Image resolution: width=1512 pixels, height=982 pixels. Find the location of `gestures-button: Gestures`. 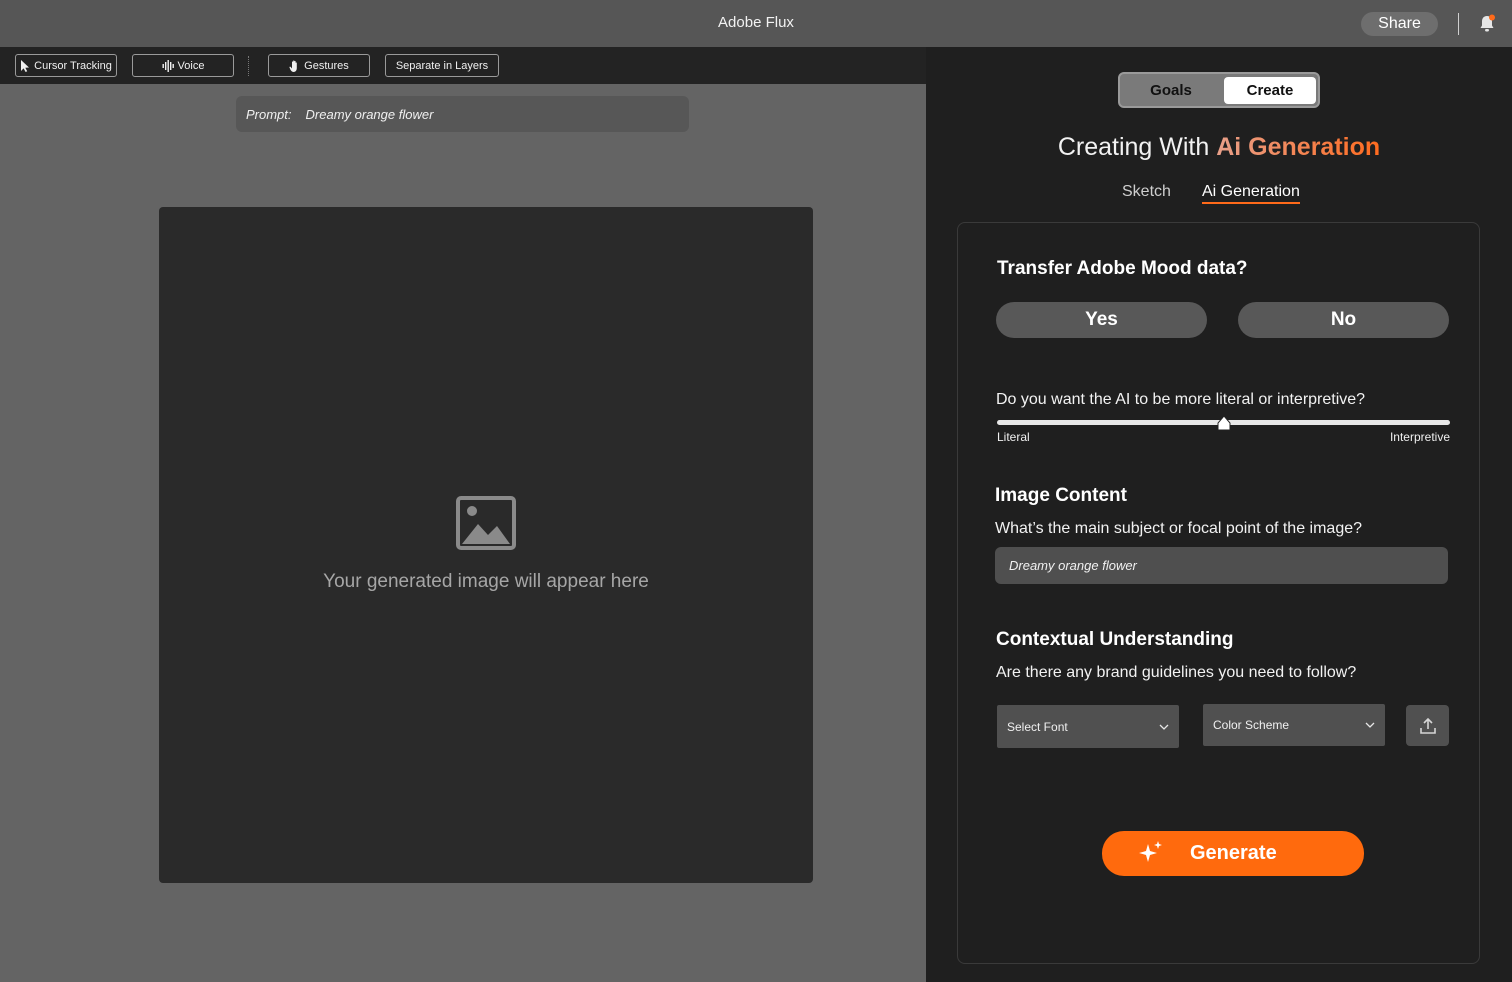

gestures-button: Gestures is located at coordinates (319, 65).